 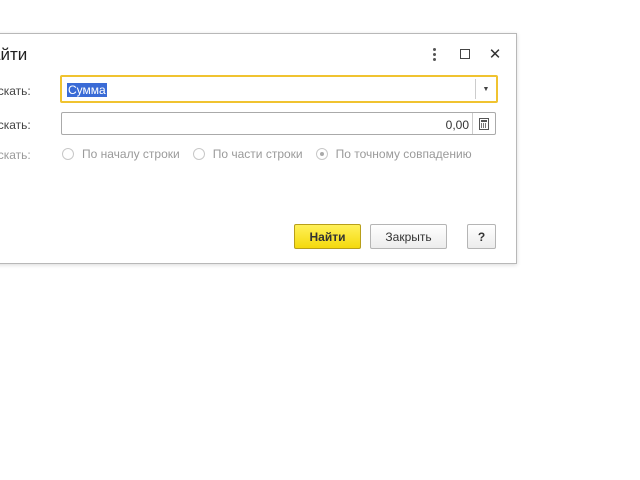 What do you see at coordinates (15, 125) in the screenshot?
I see `what-label: искать:` at bounding box center [15, 125].